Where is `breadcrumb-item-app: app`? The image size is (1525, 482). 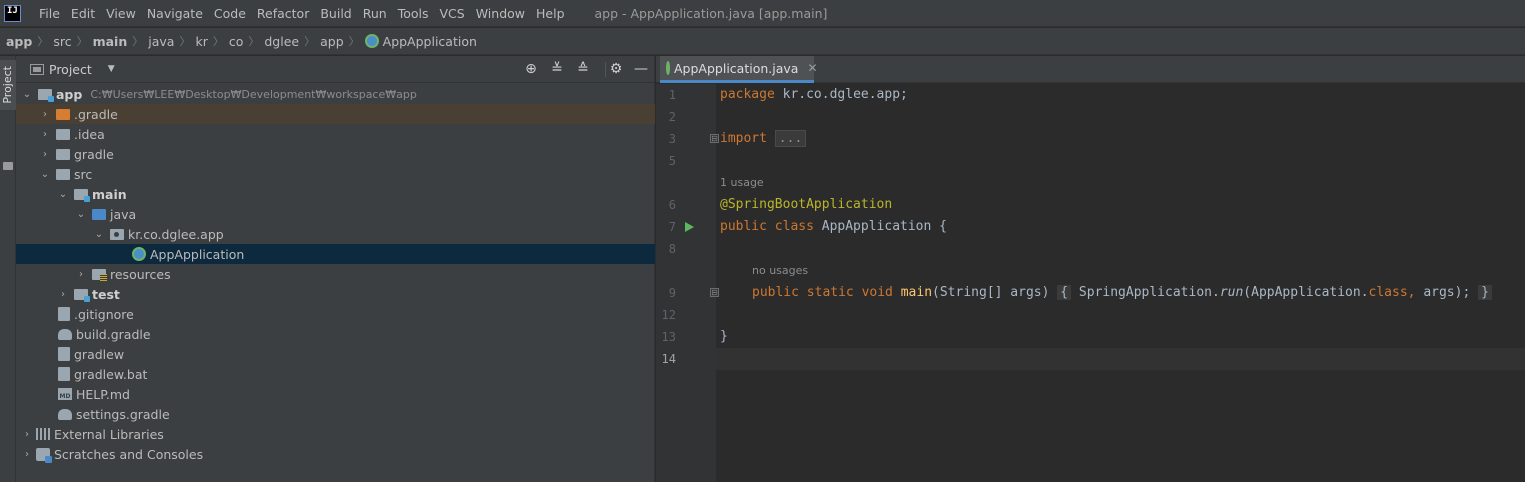 breadcrumb-item-app: app is located at coordinates (19, 41).